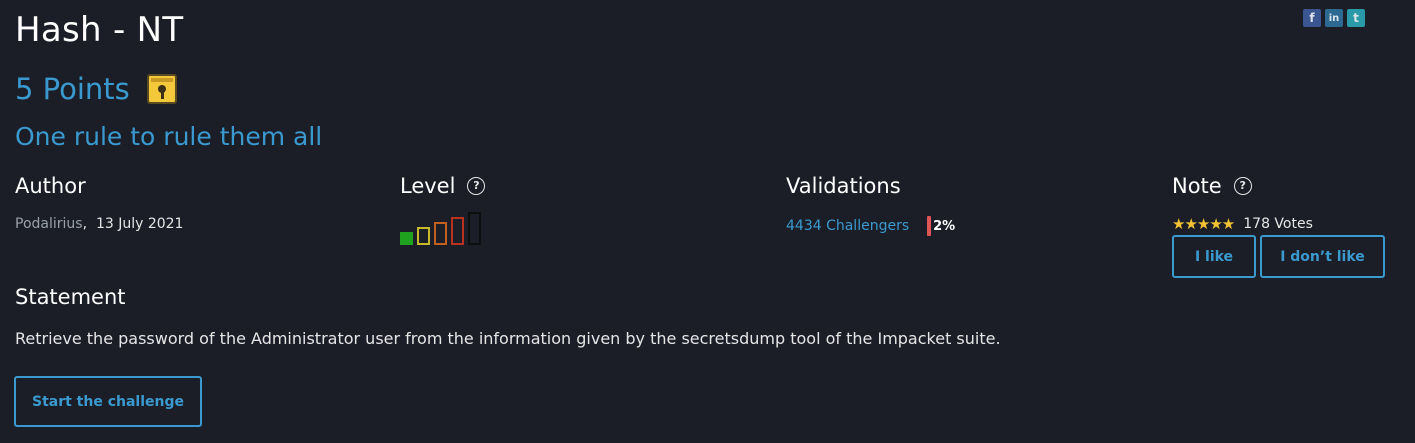 This screenshot has width=1415, height=443. What do you see at coordinates (169, 136) in the screenshot?
I see `challenge-subtitle: One rule to rule them all` at bounding box center [169, 136].